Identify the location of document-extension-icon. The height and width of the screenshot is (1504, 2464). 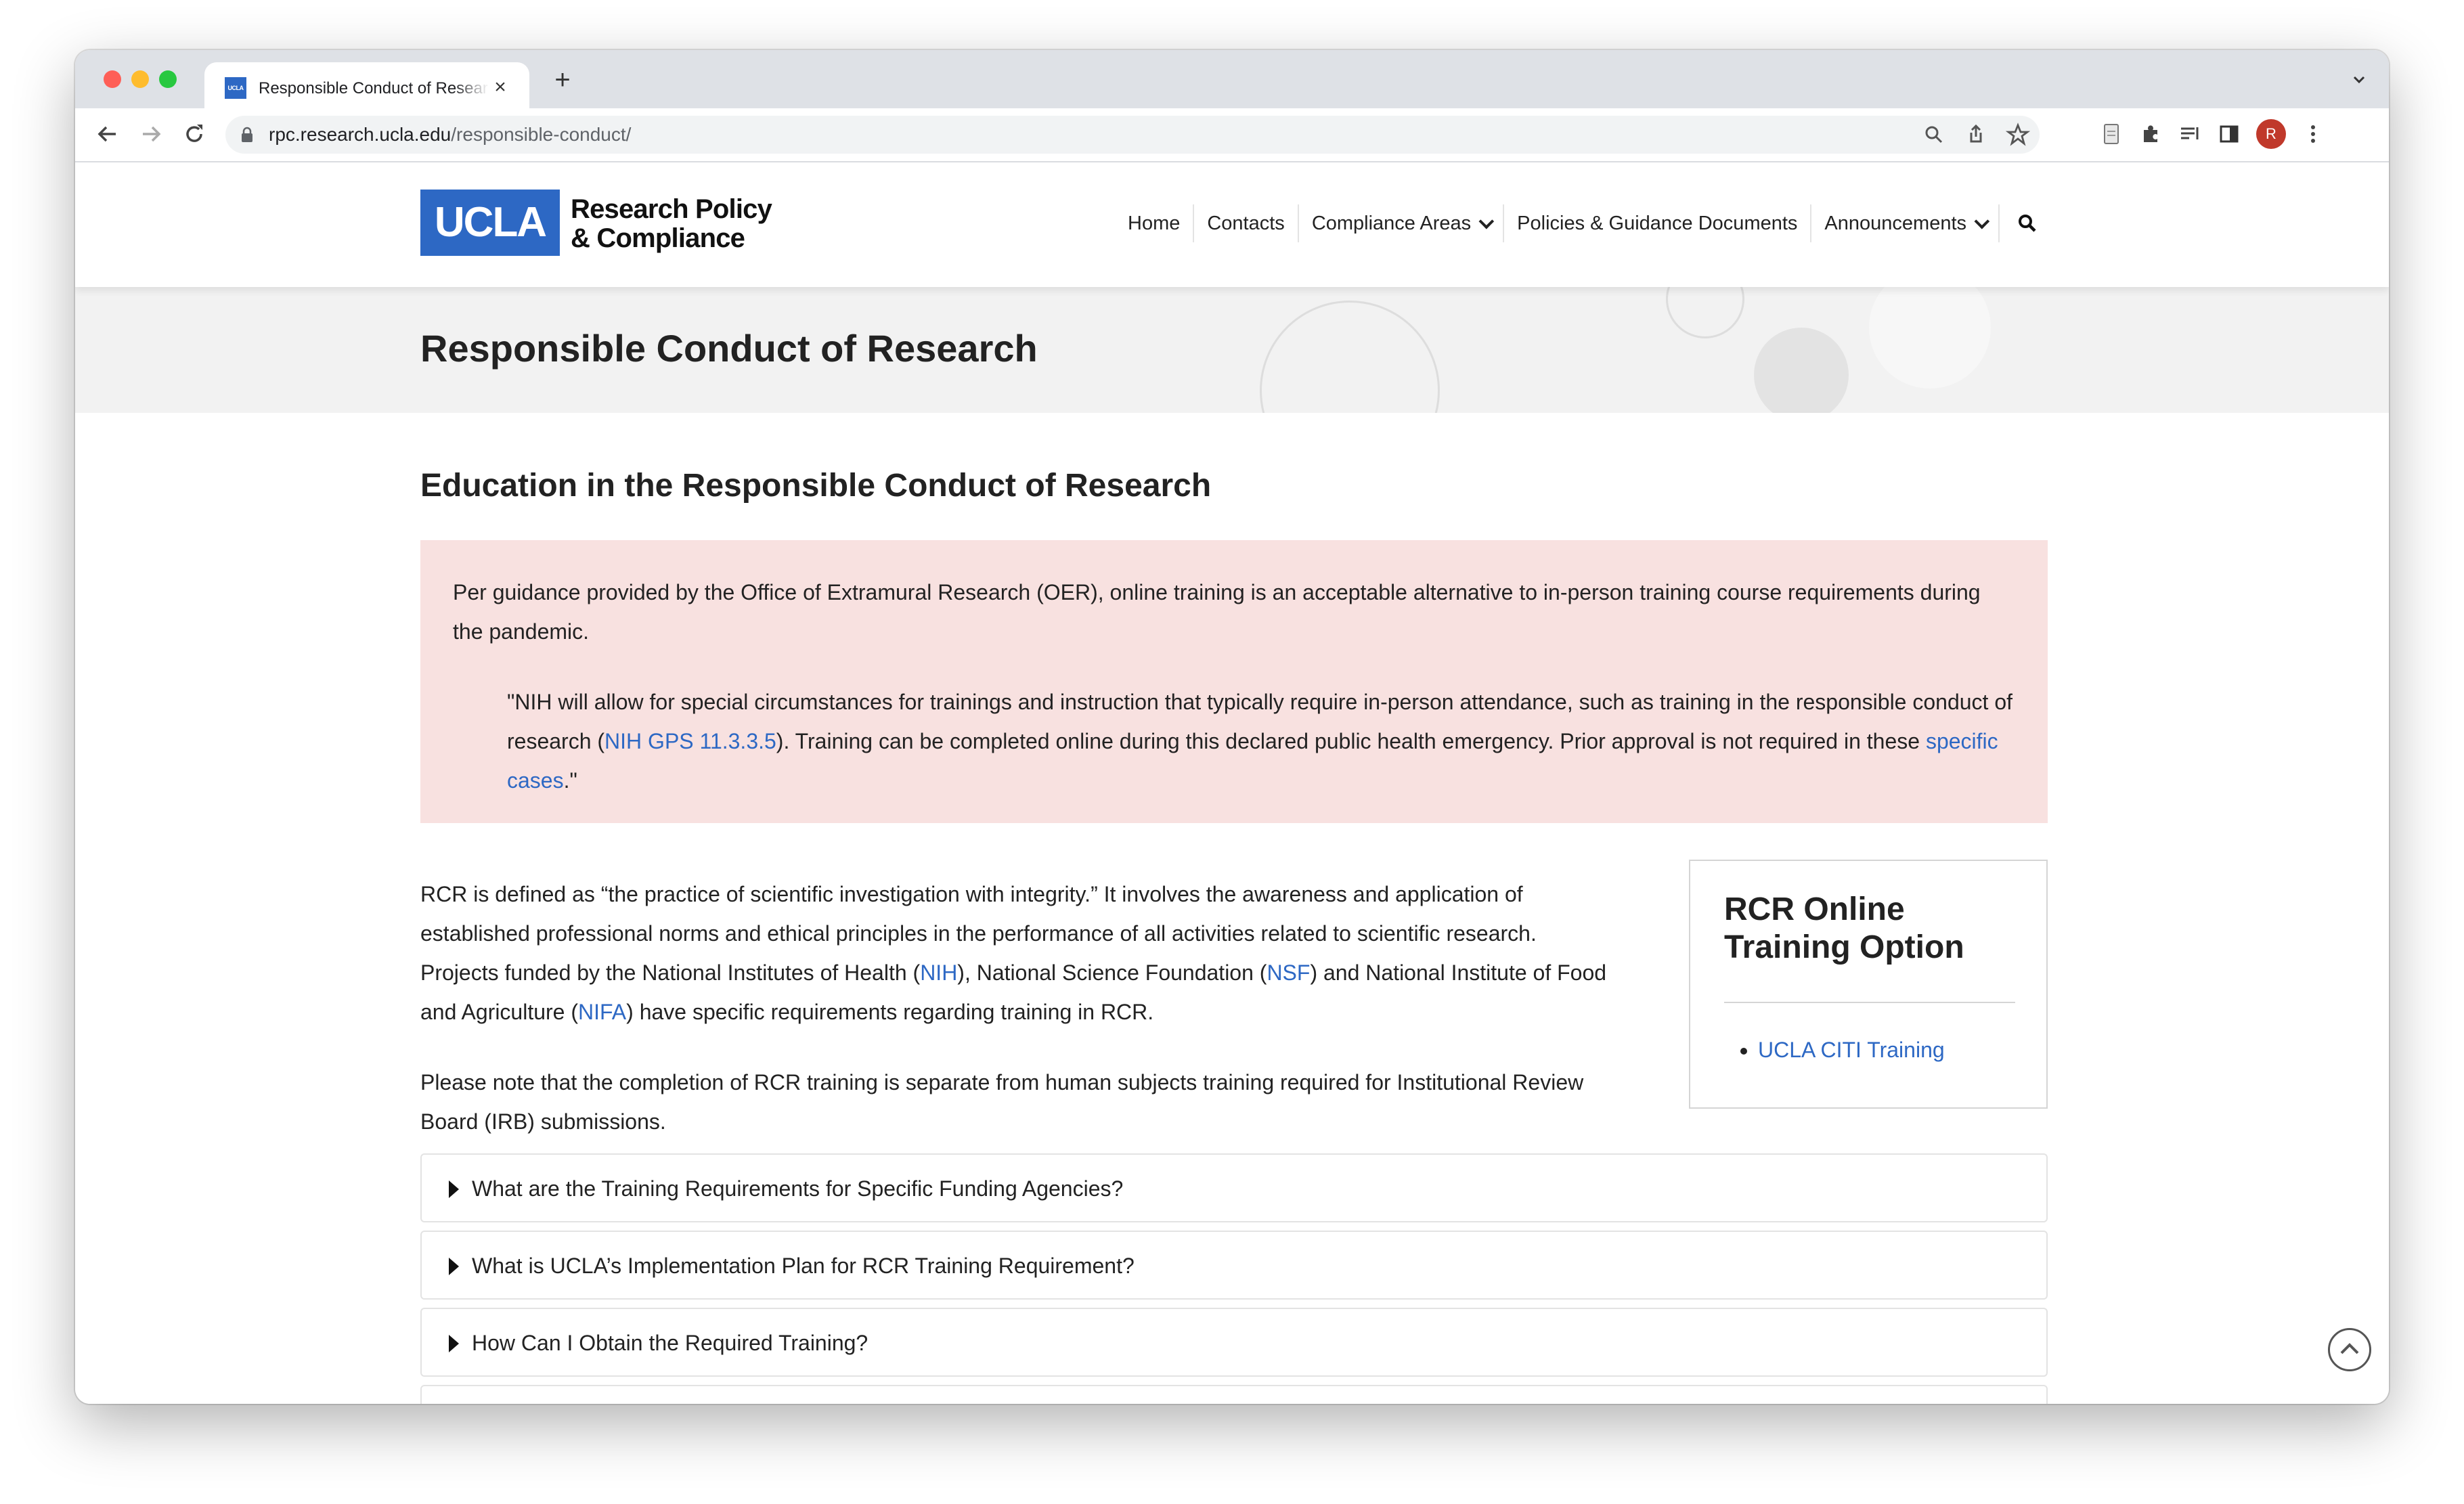
(2111, 134).